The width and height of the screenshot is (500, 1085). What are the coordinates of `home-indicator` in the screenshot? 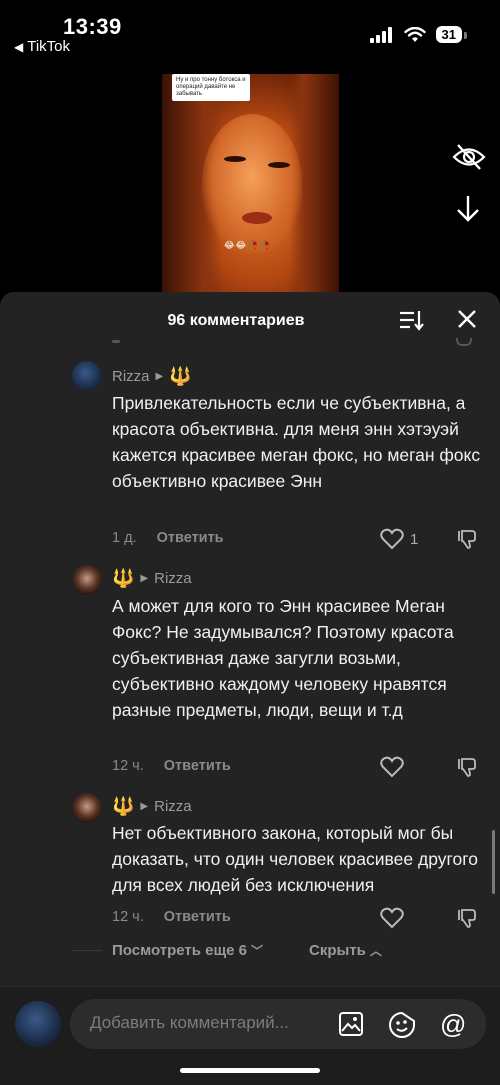 It's located at (250, 1070).